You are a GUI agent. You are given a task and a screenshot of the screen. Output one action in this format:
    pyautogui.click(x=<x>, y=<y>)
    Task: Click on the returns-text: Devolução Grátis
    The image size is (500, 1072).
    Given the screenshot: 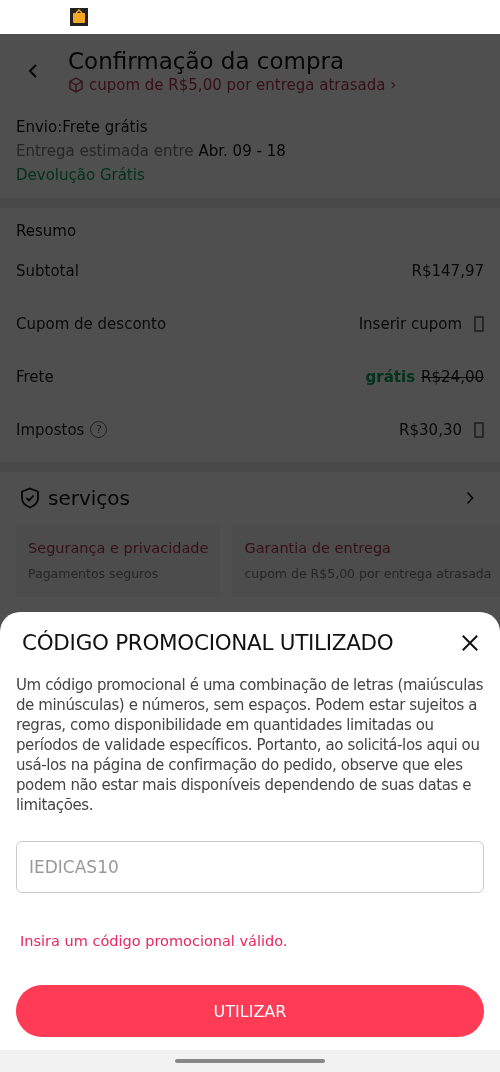 What is the action you would take?
    pyautogui.click(x=81, y=175)
    